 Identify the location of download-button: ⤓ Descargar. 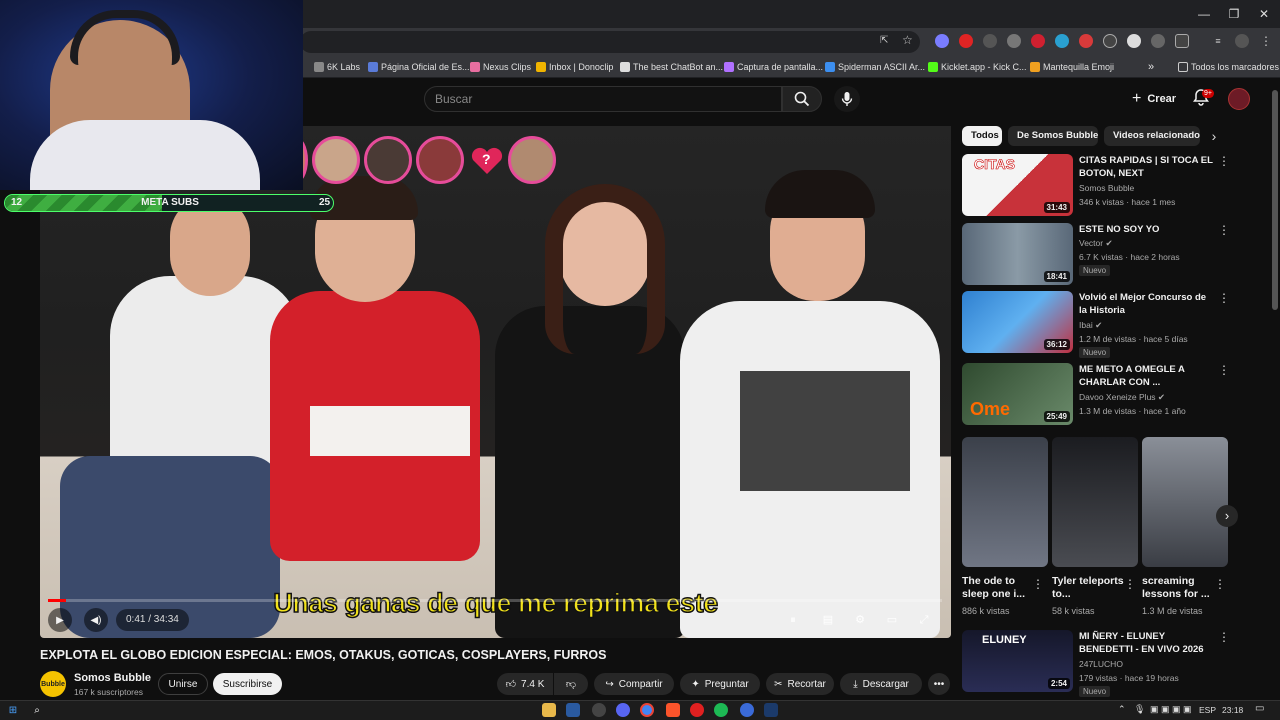
(881, 684).